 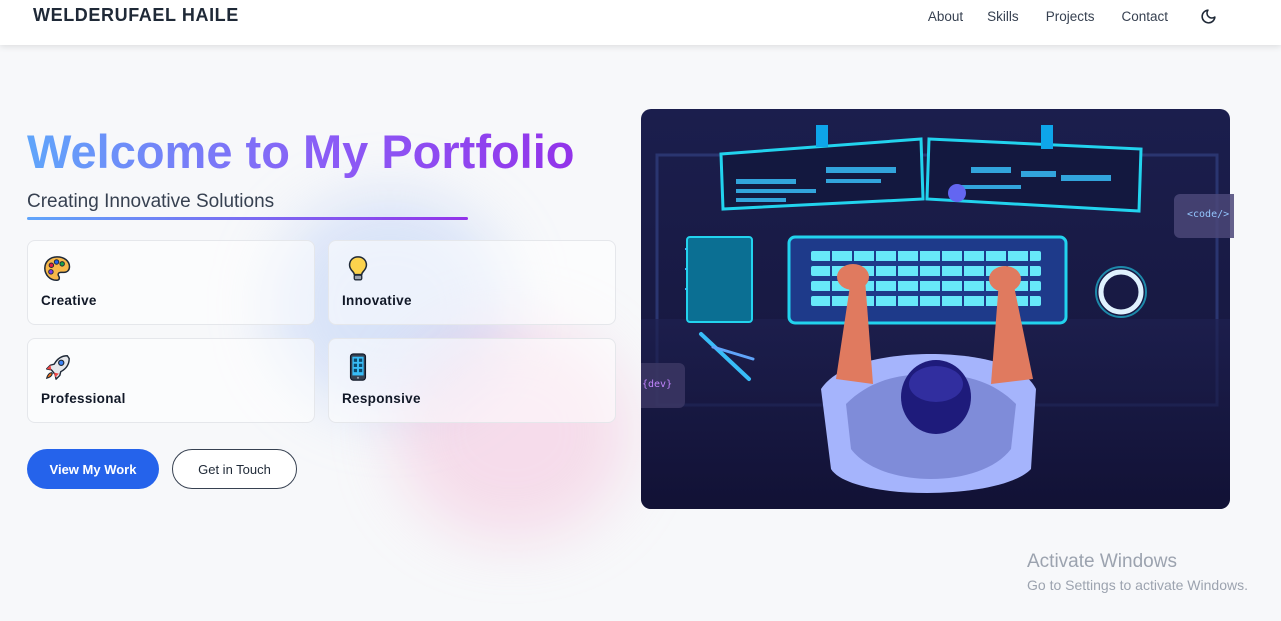 What do you see at coordinates (1137, 585) in the screenshot?
I see `activate-windows-subtitle: Go to Settings to activate Windows.` at bounding box center [1137, 585].